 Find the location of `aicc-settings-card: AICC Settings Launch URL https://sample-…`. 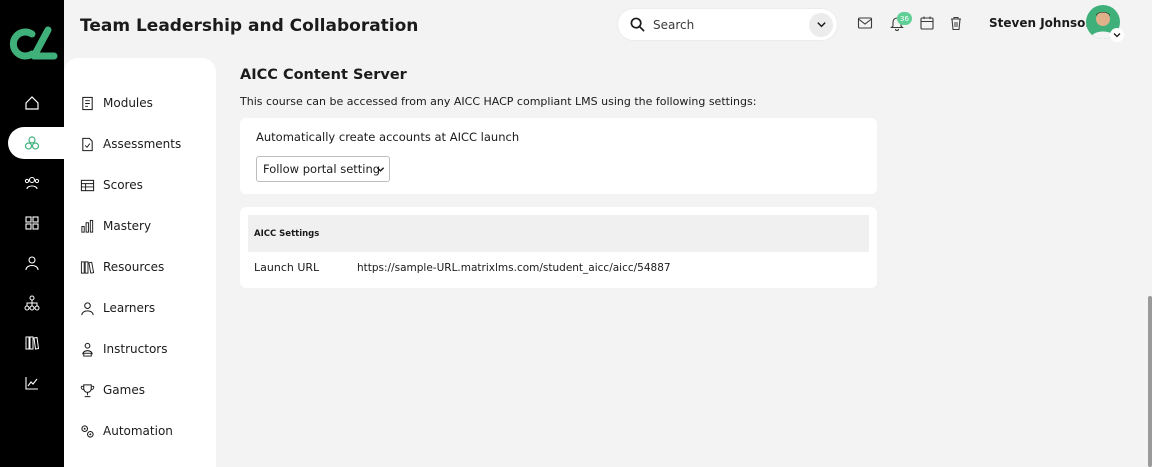

aicc-settings-card: AICC Settings Launch URL https://sample-… is located at coordinates (558, 247).